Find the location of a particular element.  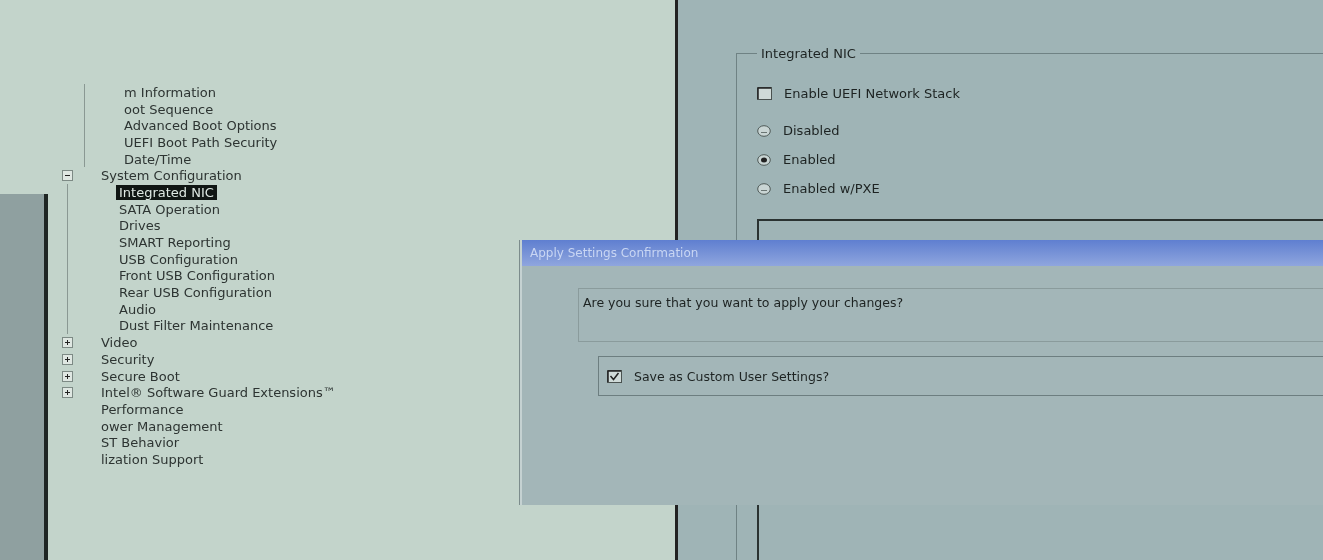

tree-item: Audio is located at coordinates (137, 309).